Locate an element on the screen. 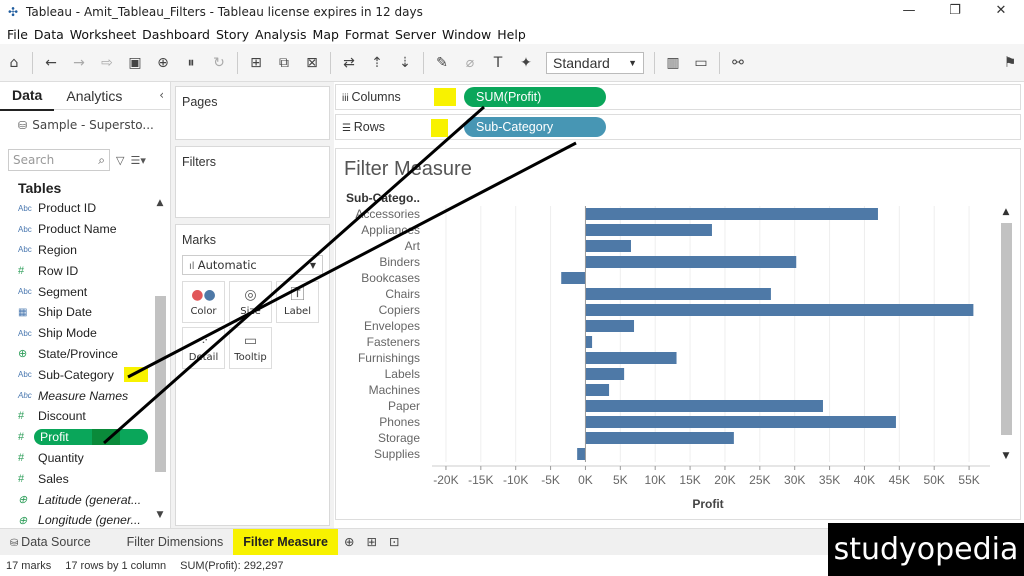  close-button: ✕ is located at coordinates (1001, 12).